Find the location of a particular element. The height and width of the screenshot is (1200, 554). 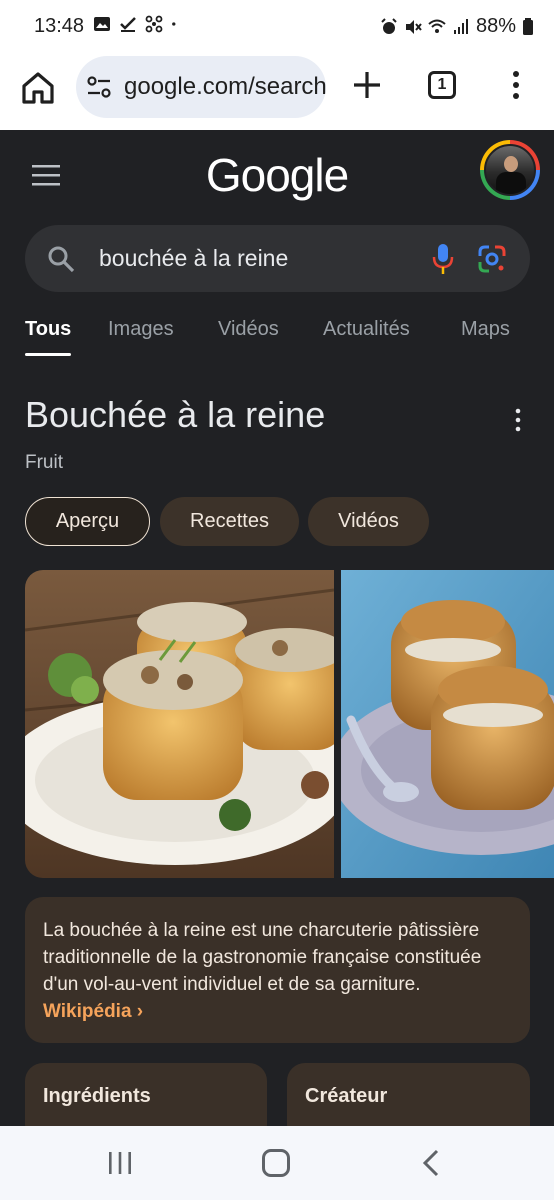

alarm-icon is located at coordinates (389, 25).